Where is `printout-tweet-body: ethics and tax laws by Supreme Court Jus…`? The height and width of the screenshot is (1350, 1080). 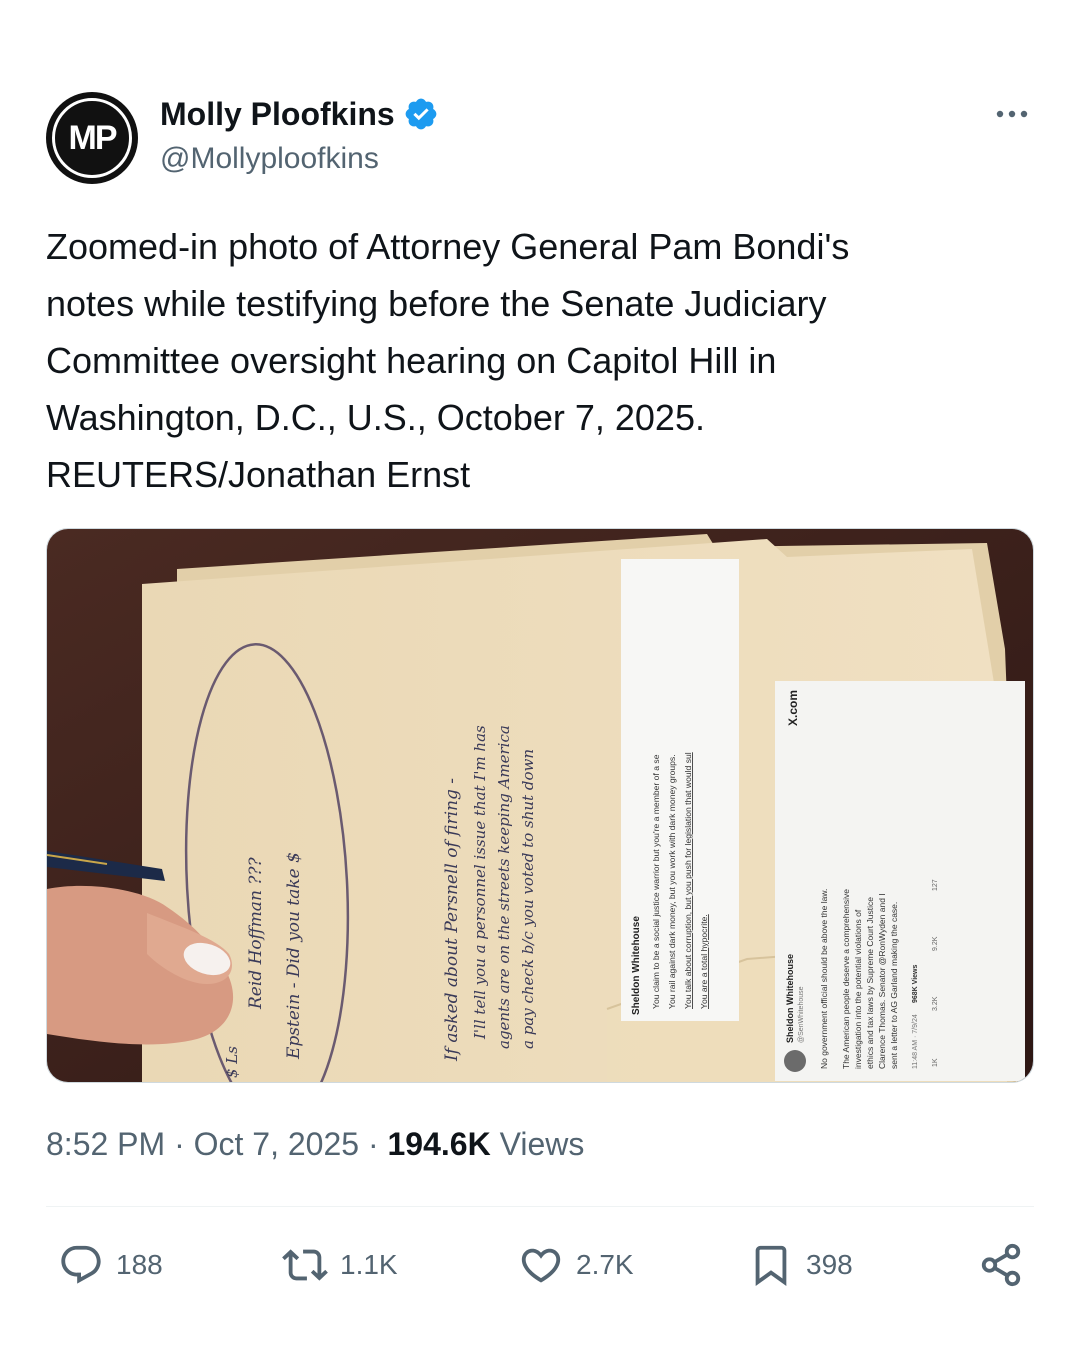 printout-tweet-body: ethics and tax laws by Supreme Court Jus… is located at coordinates (870, 983).